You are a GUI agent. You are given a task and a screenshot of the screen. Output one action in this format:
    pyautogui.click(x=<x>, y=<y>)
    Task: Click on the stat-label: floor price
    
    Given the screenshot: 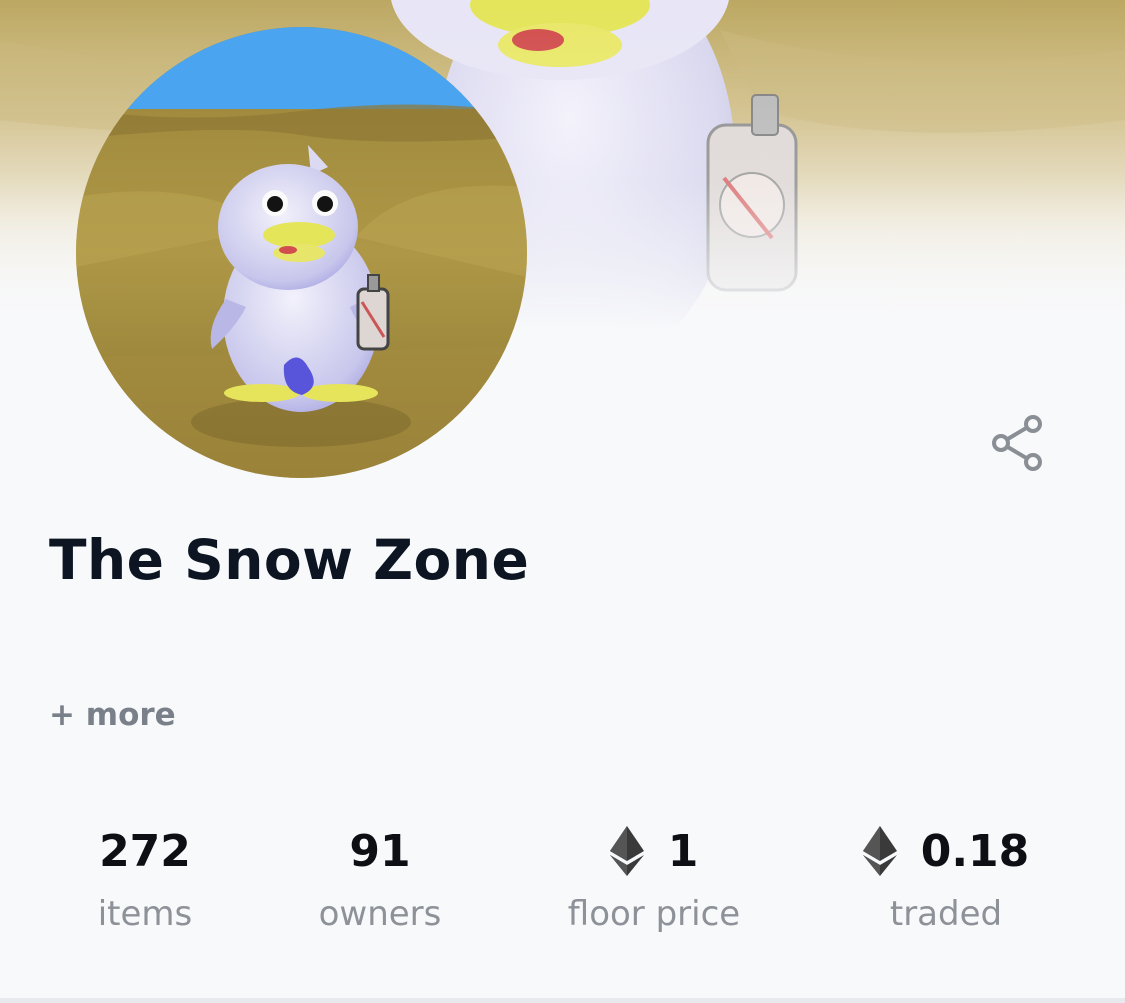 What is the action you would take?
    pyautogui.click(x=654, y=914)
    